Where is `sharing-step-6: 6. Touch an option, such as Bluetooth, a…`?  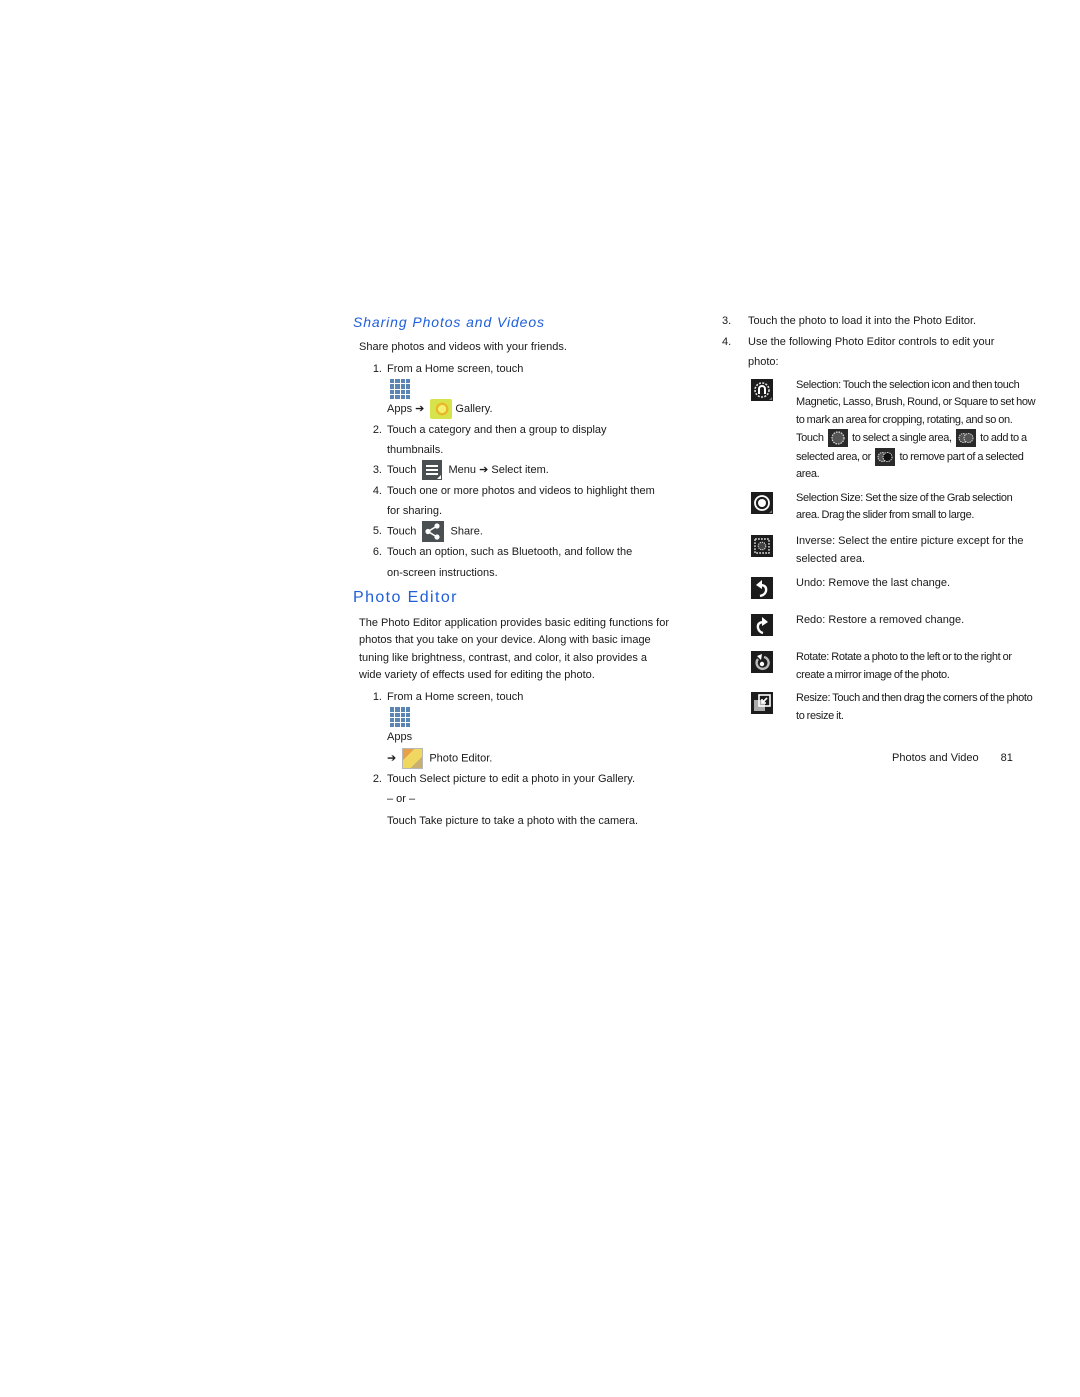
sharing-step-6: 6. Touch an option, such as Bluetooth, a… is located at coordinates (502, 562).